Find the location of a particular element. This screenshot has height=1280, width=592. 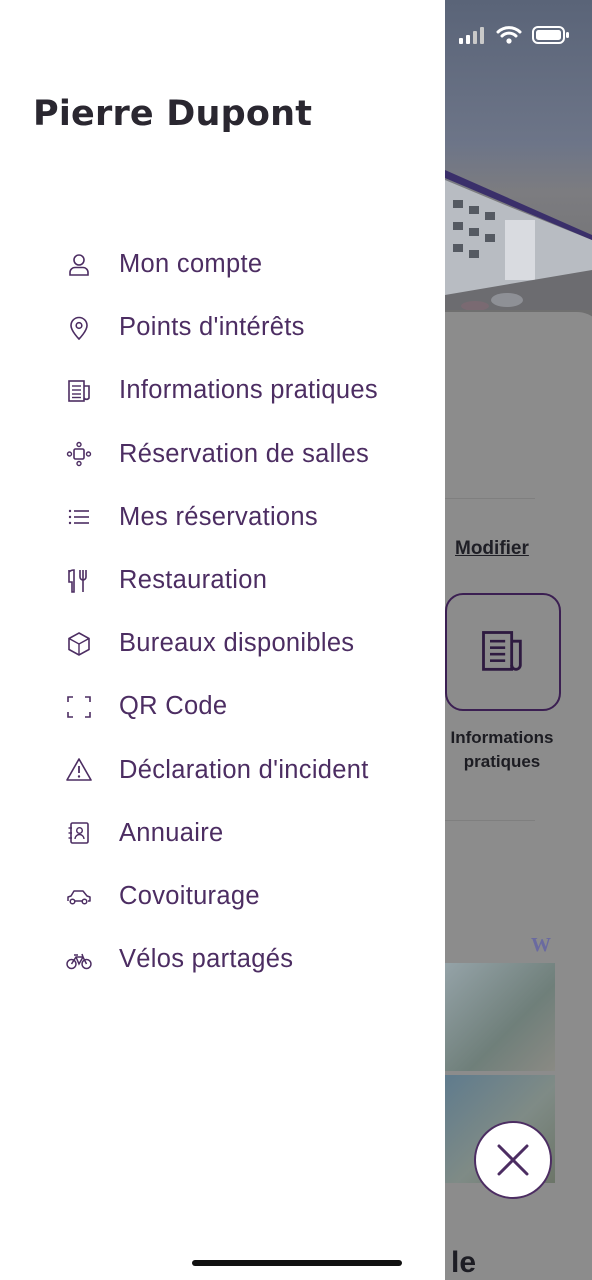

map-pin-icon is located at coordinates (79, 328).